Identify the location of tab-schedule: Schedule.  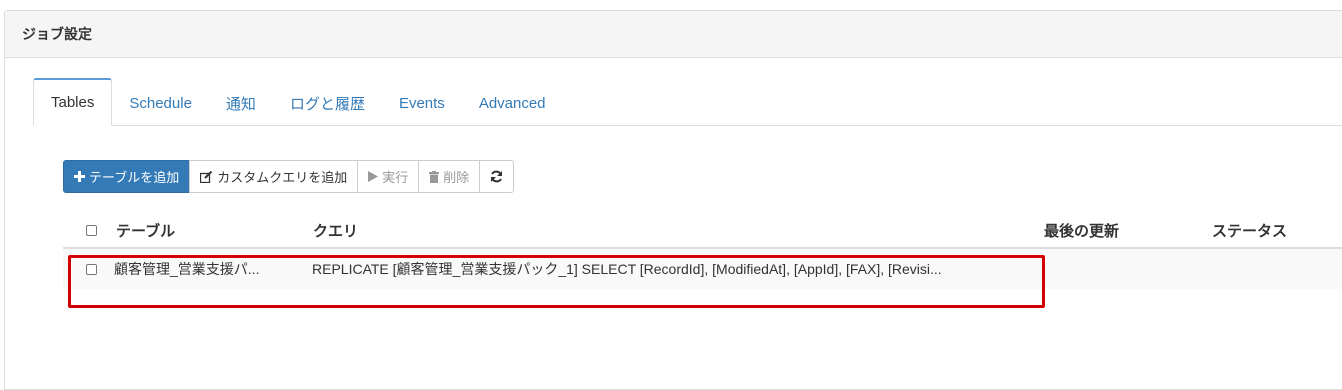
(160, 103).